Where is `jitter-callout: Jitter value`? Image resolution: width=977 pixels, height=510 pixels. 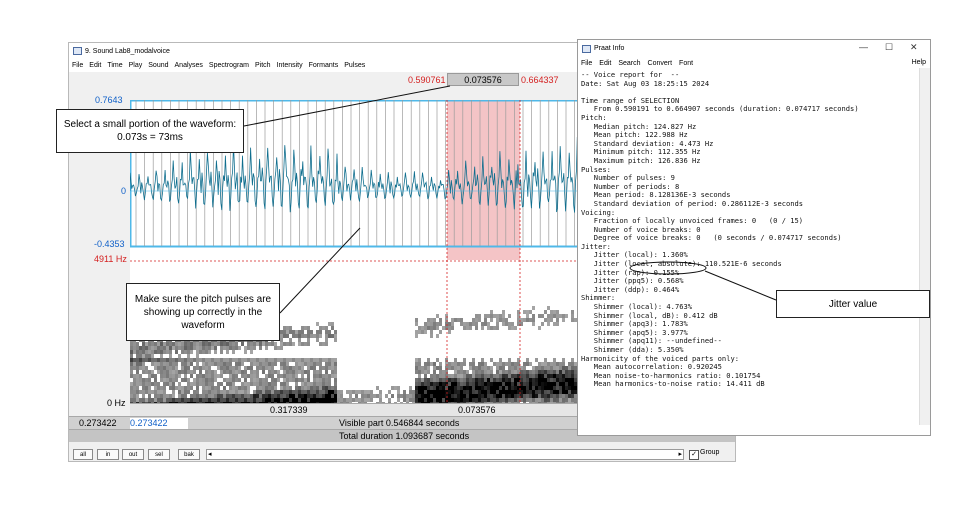
jitter-callout: Jitter value is located at coordinates (853, 304).